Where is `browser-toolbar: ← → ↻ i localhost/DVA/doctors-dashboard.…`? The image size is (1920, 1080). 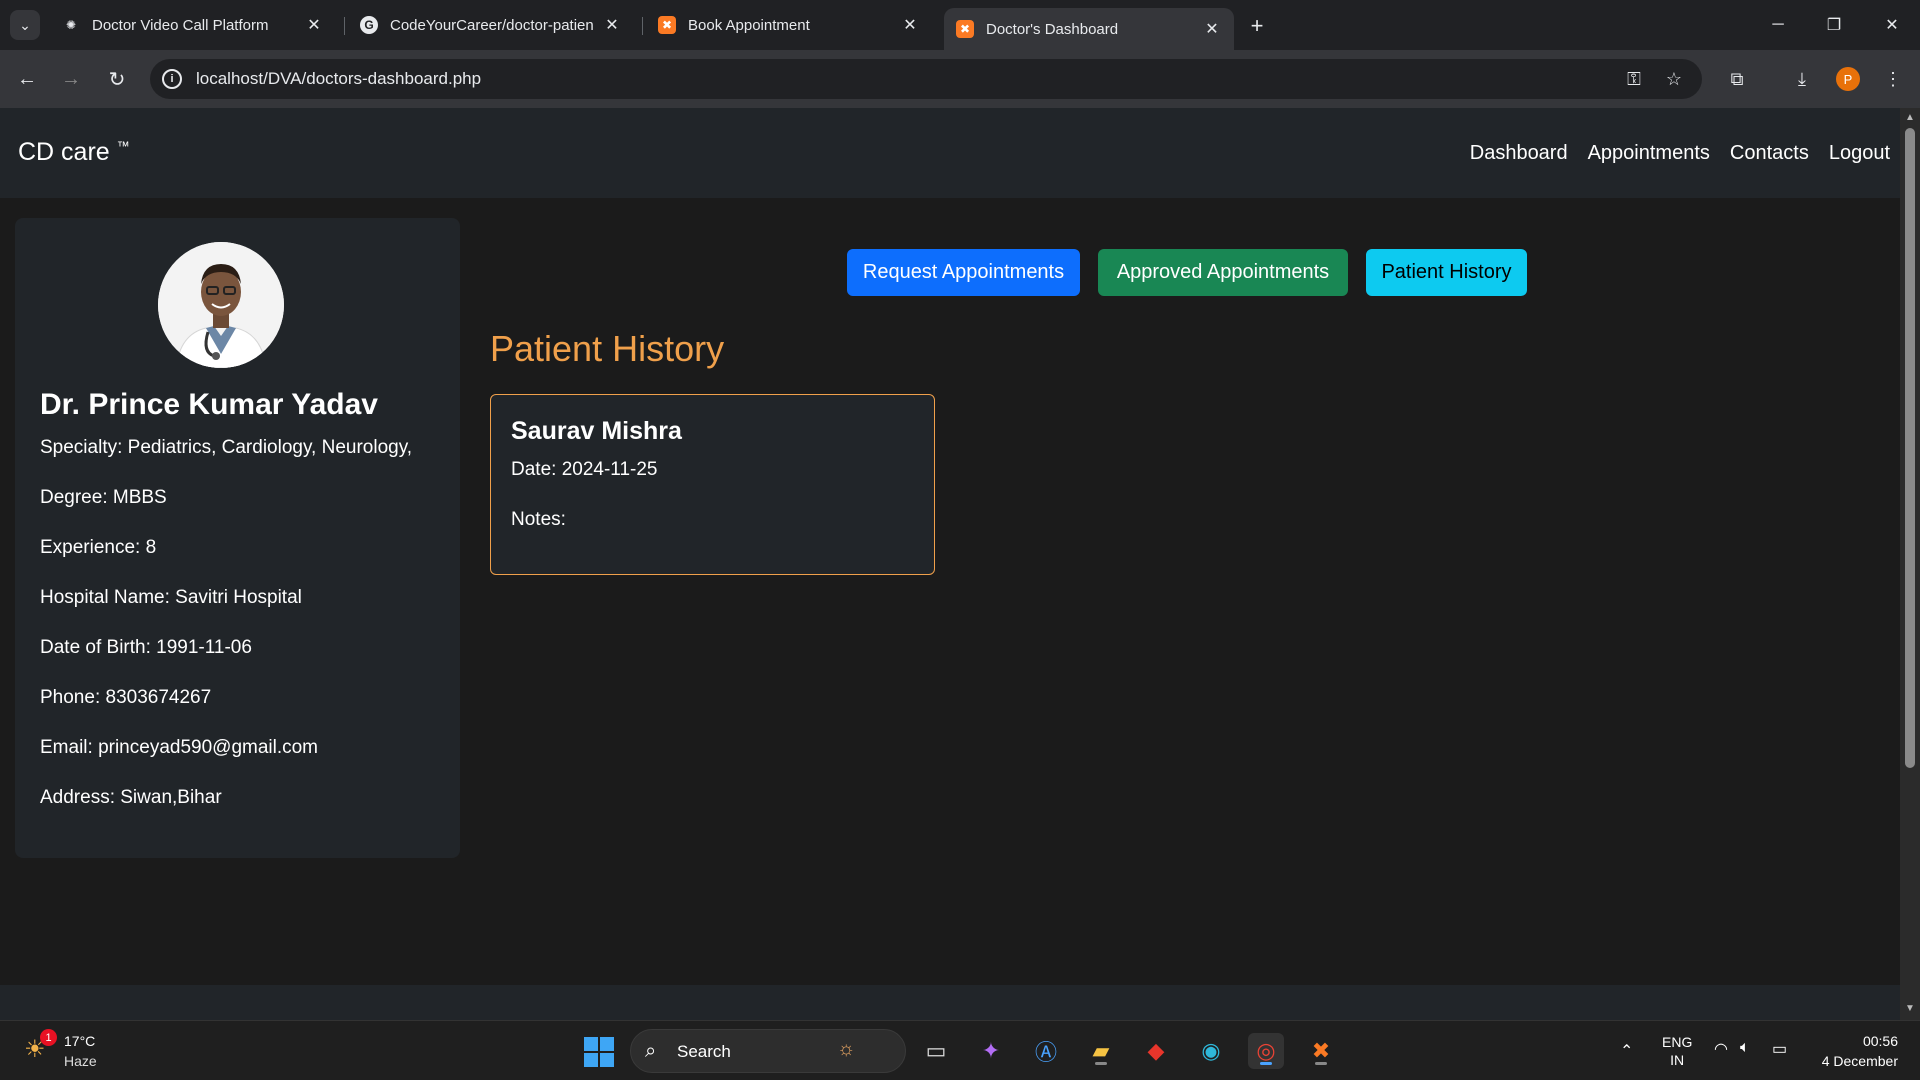
browser-toolbar: ← → ↻ i localhost/DVA/doctors-dashboard.… is located at coordinates (960, 79).